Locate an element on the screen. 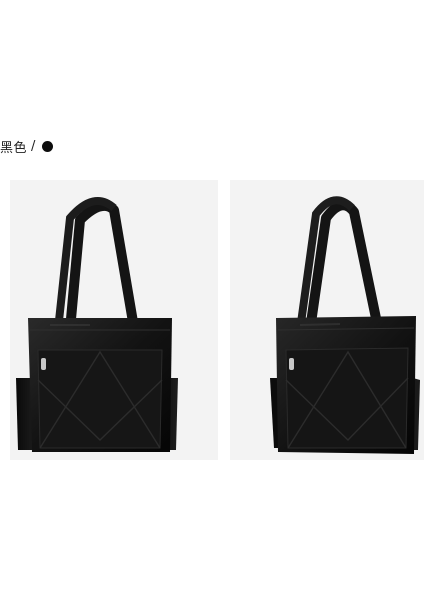  color-swatch-dot is located at coordinates (47, 146).